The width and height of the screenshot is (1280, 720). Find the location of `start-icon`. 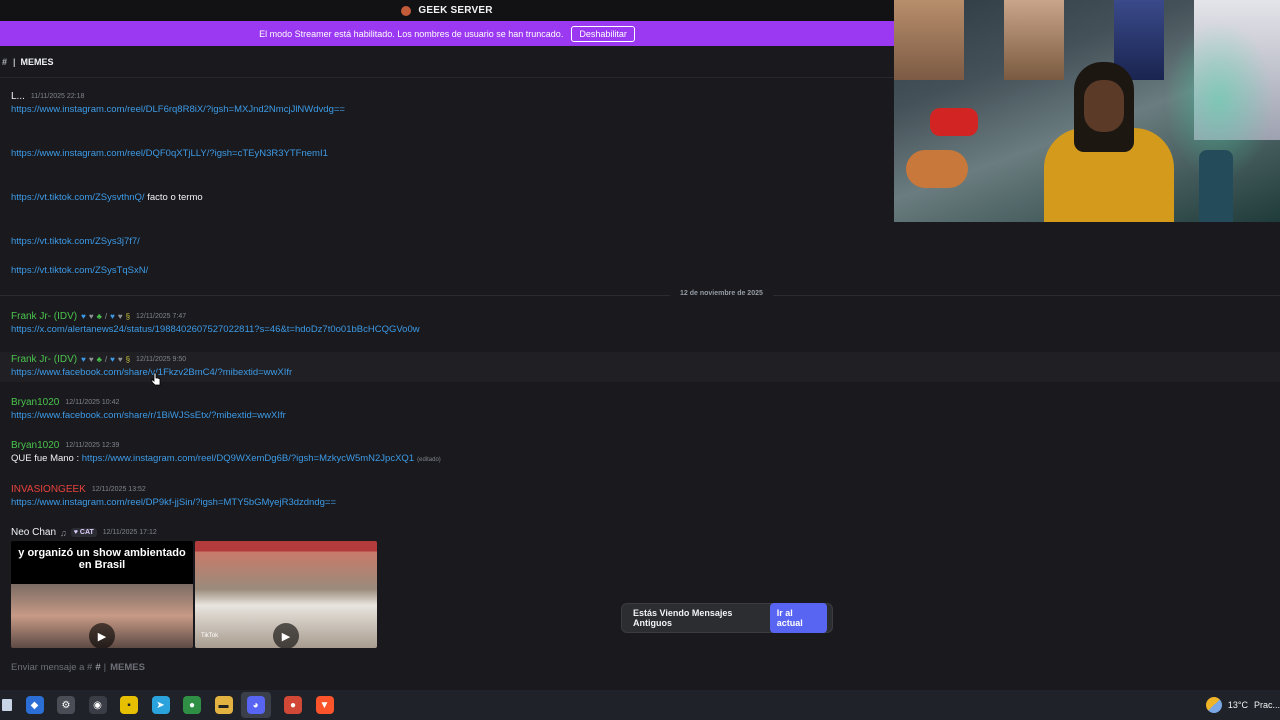

start-icon is located at coordinates (7, 705).